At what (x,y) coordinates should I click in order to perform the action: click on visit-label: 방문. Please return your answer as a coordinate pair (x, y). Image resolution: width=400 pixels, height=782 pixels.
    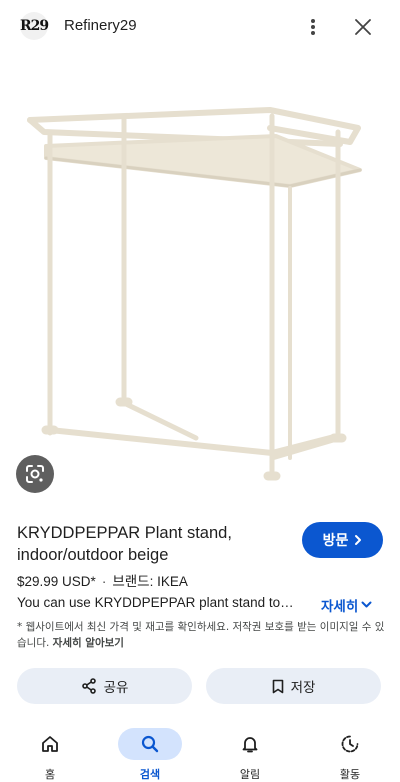
    Looking at the image, I should click on (335, 541).